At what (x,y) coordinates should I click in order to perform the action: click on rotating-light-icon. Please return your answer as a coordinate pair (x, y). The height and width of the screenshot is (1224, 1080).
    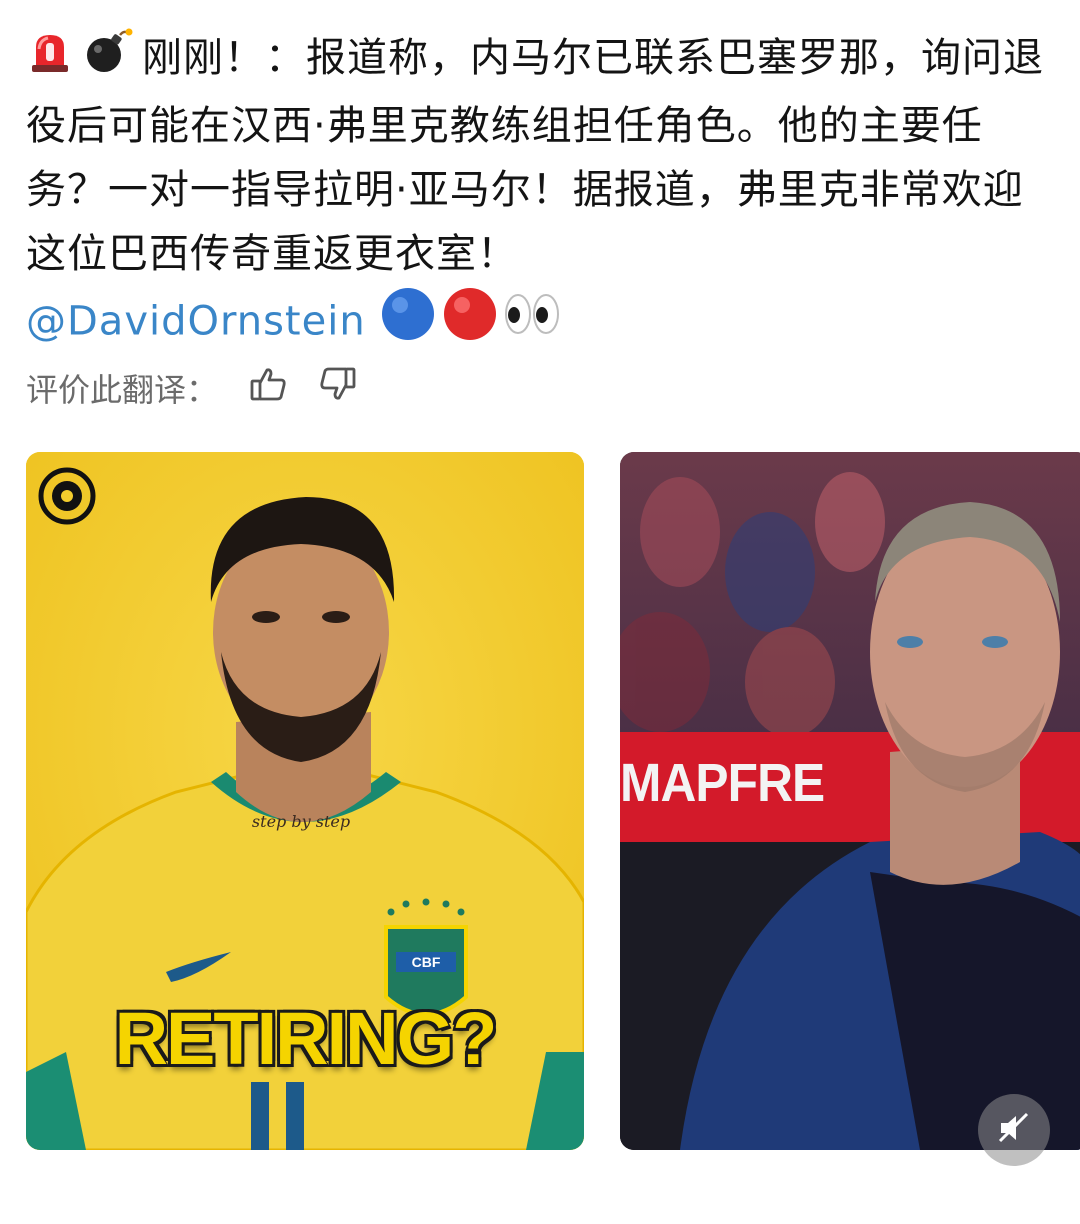
    Looking at the image, I should click on (50, 60).